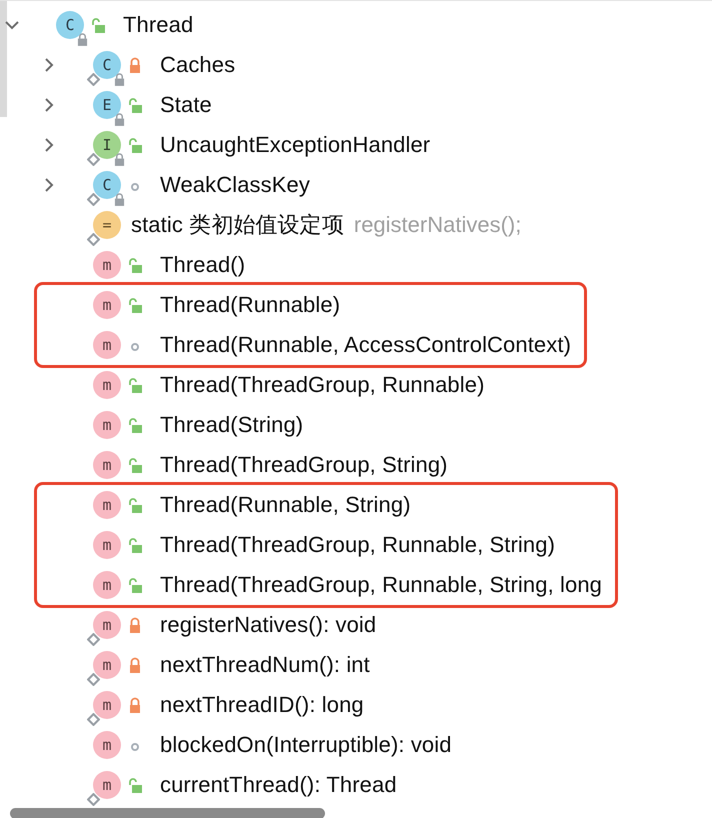  I want to click on tree-item-label: static 类初始值设定项, so click(237, 225).